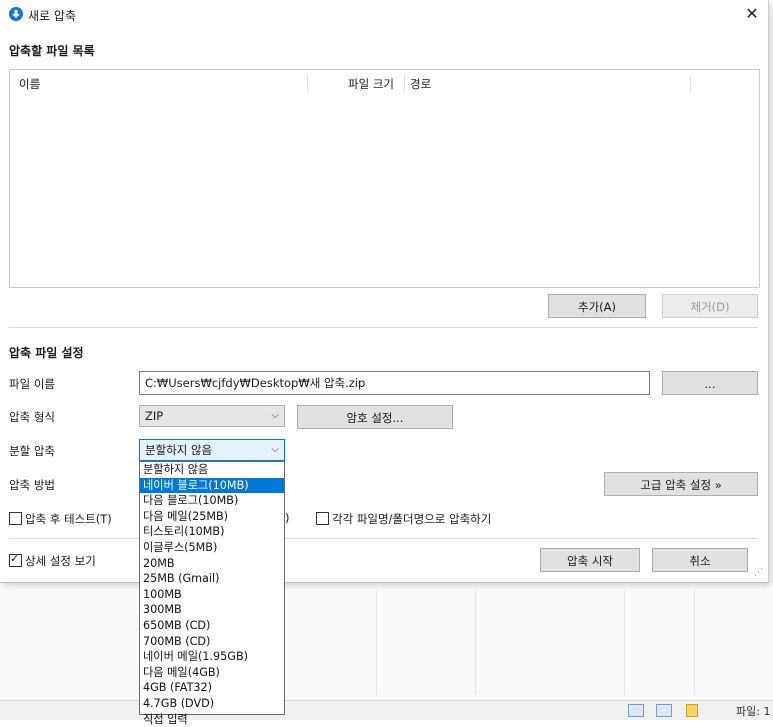 The image size is (773, 727). What do you see at coordinates (664, 710) in the screenshot?
I see `list-view-icon` at bounding box center [664, 710].